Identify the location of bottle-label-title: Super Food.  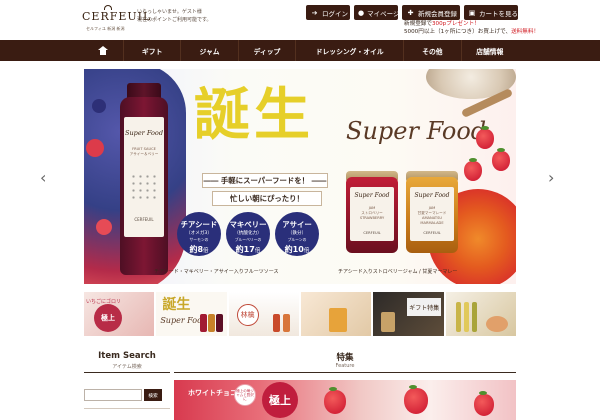
(144, 133).